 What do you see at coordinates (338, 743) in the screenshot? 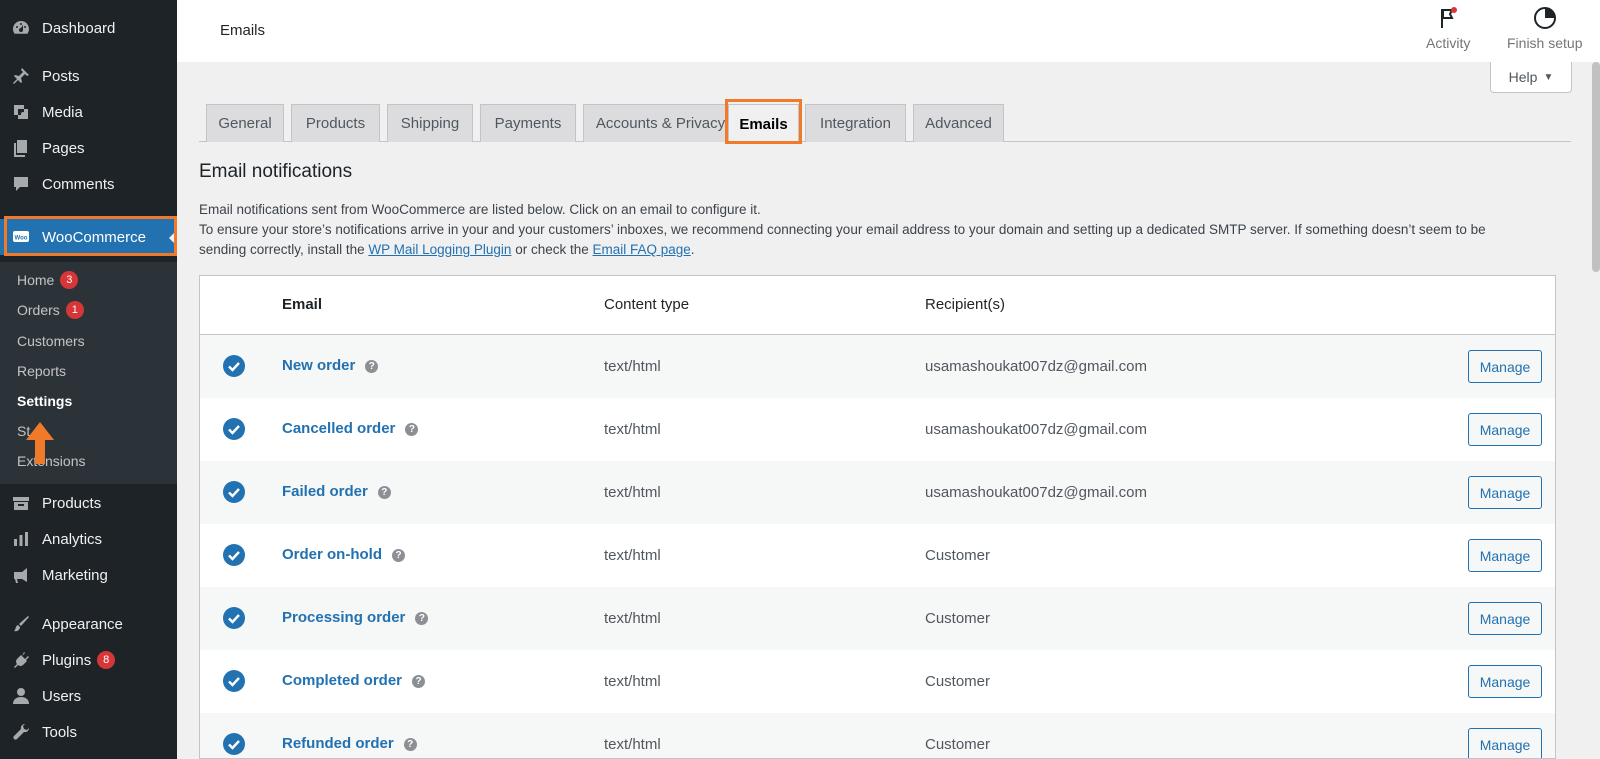
I see `email-name: Refunded order` at bounding box center [338, 743].